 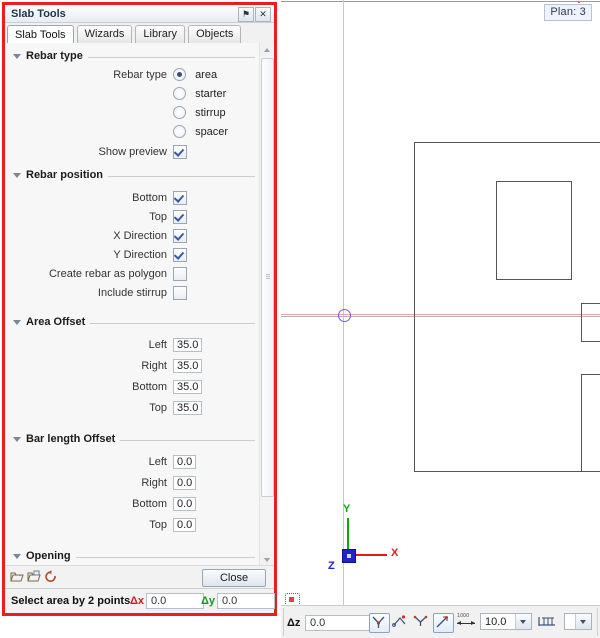 I want to click on wall-notch-upper-top, so click(x=590, y=303).